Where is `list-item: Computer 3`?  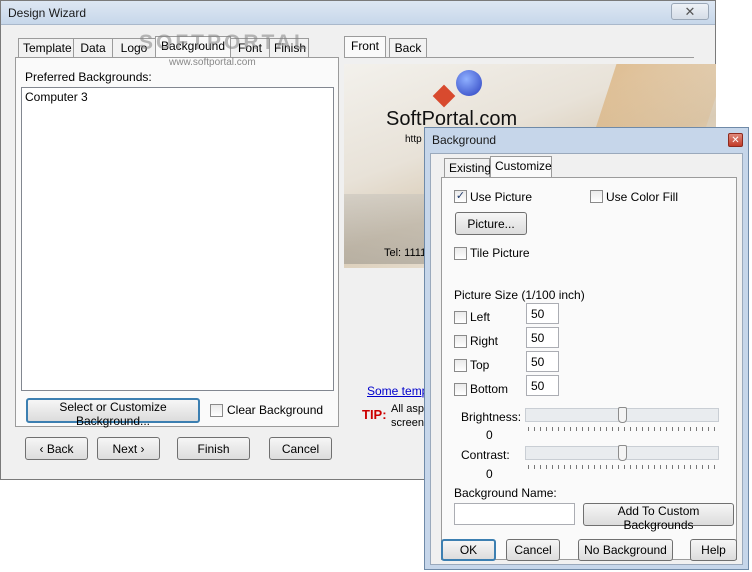 list-item: Computer 3 is located at coordinates (56, 97).